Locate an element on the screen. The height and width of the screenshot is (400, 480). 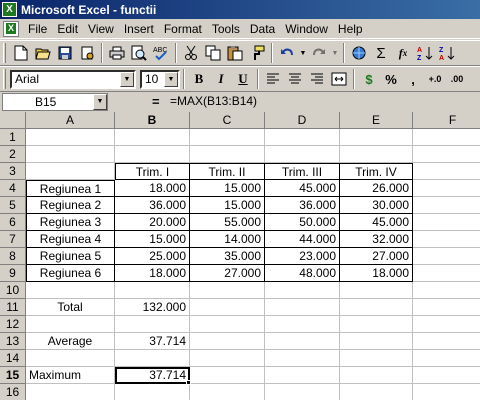
sort-descending-icon: ZA is located at coordinates (447, 53).